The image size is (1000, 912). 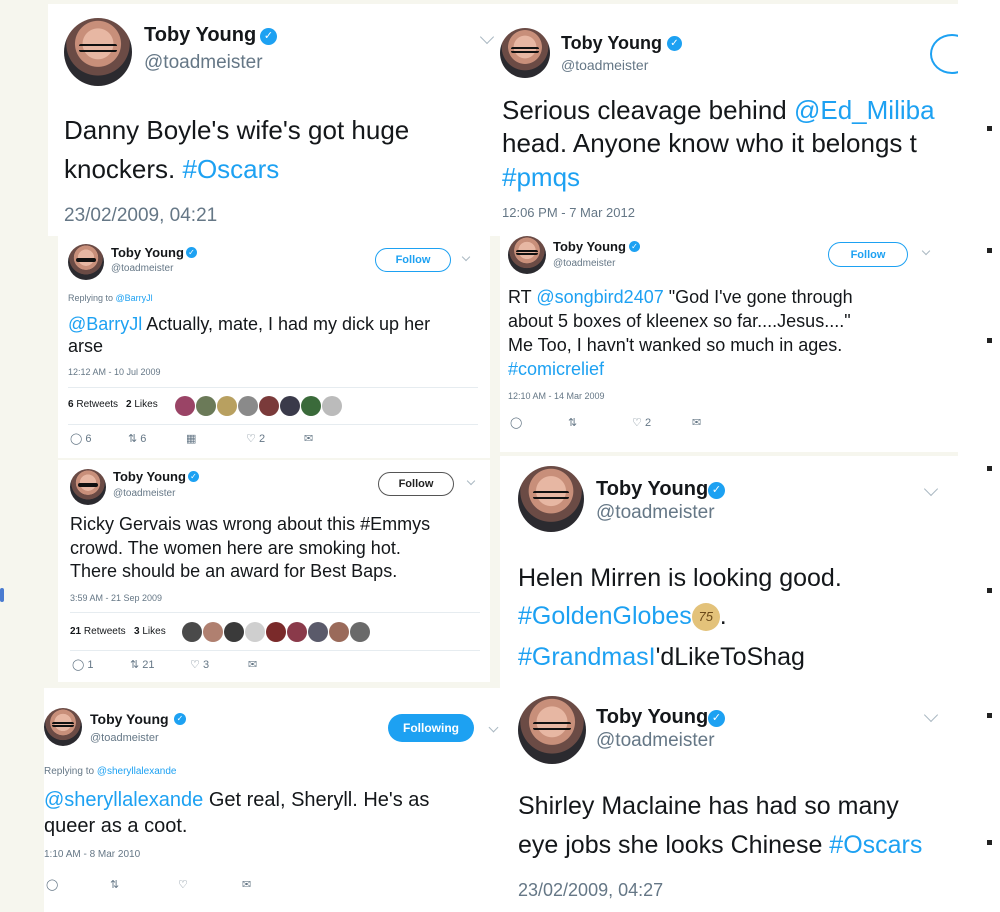 I want to click on hashtag-link: #GrandmasI, so click(x=587, y=657).